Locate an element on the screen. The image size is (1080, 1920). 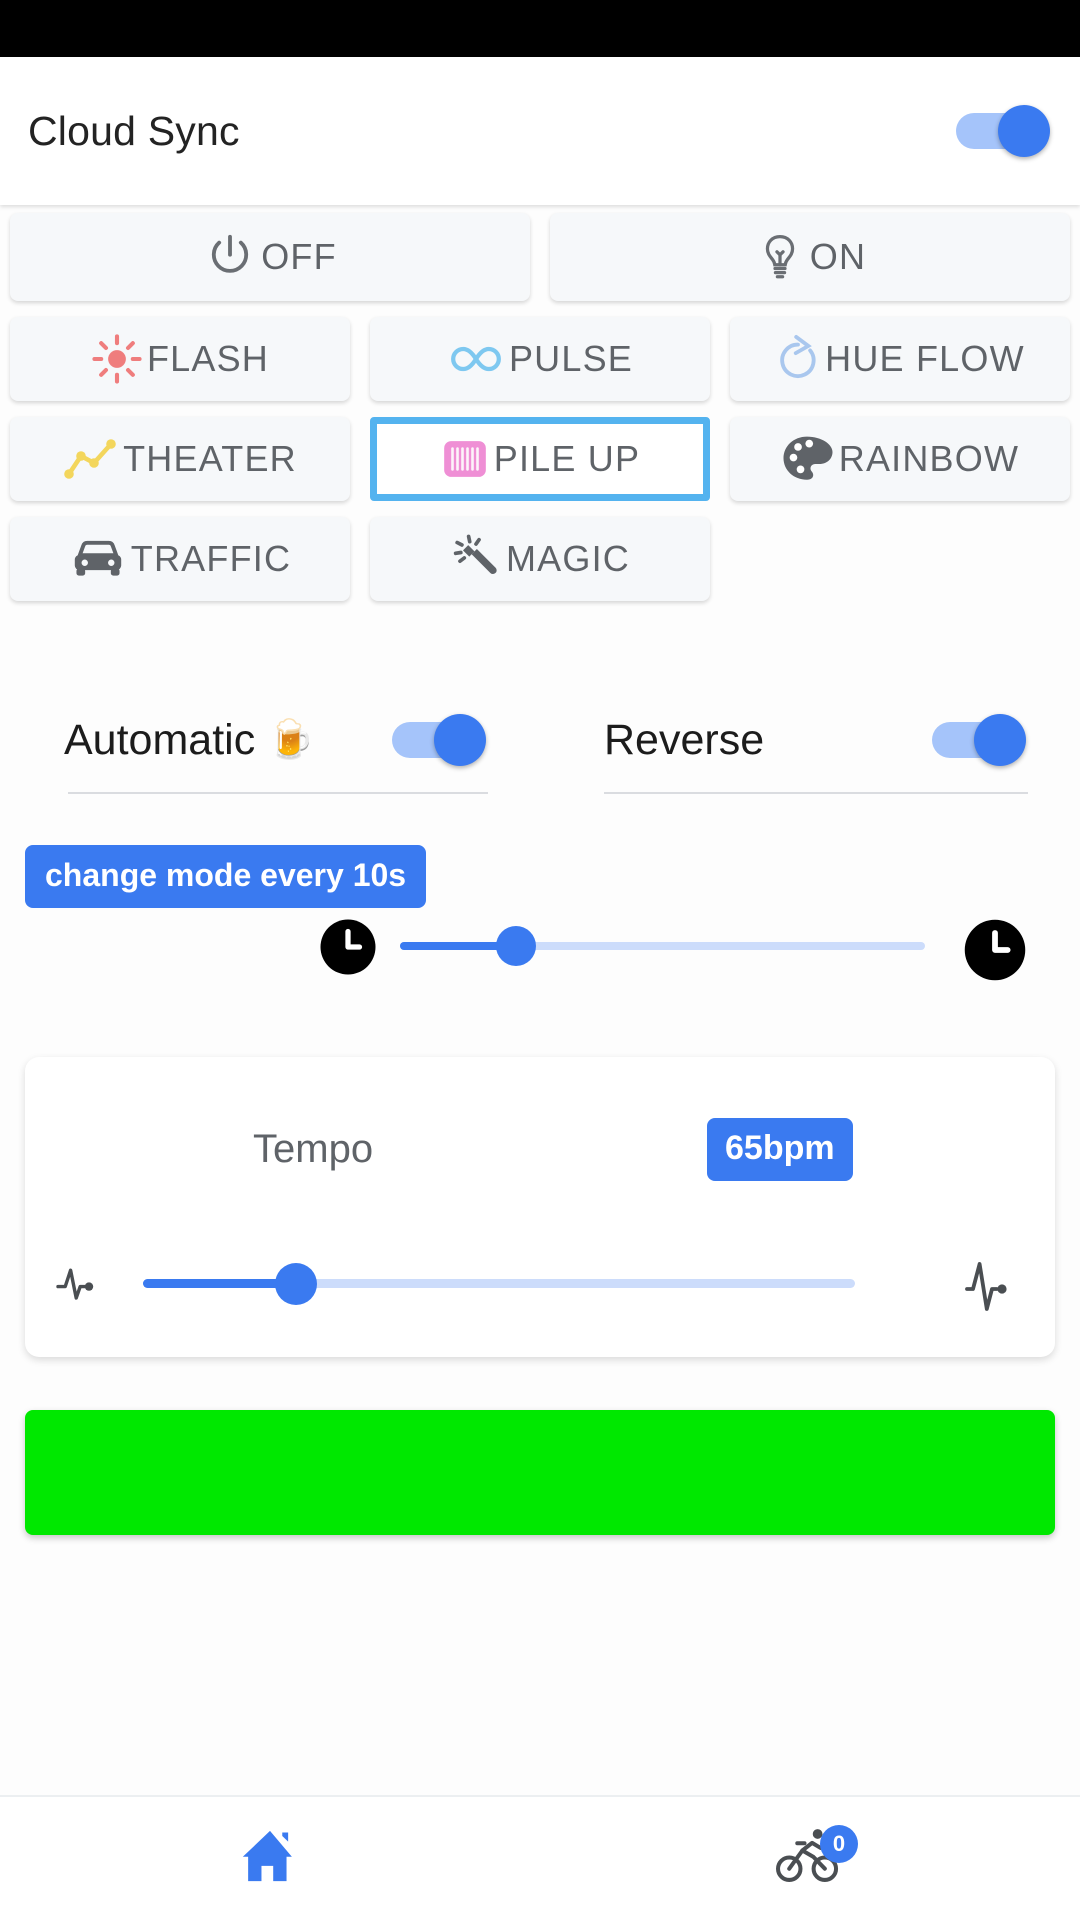
automatic-toggle is located at coordinates (440, 740).